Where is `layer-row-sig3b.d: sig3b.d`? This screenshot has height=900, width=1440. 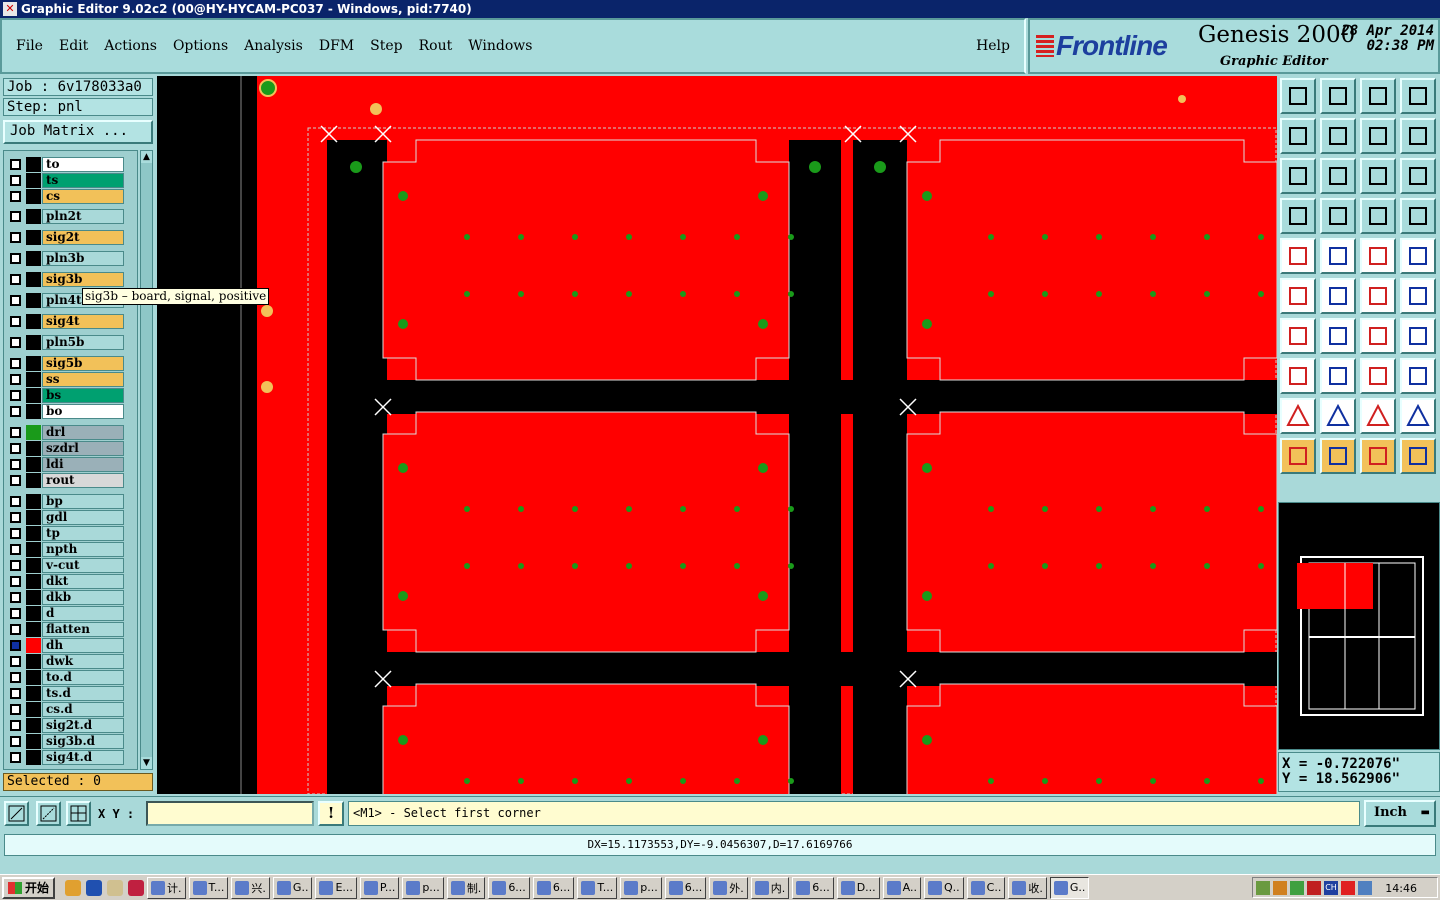 layer-row-sig3b.d: sig3b.d is located at coordinates (71, 741).